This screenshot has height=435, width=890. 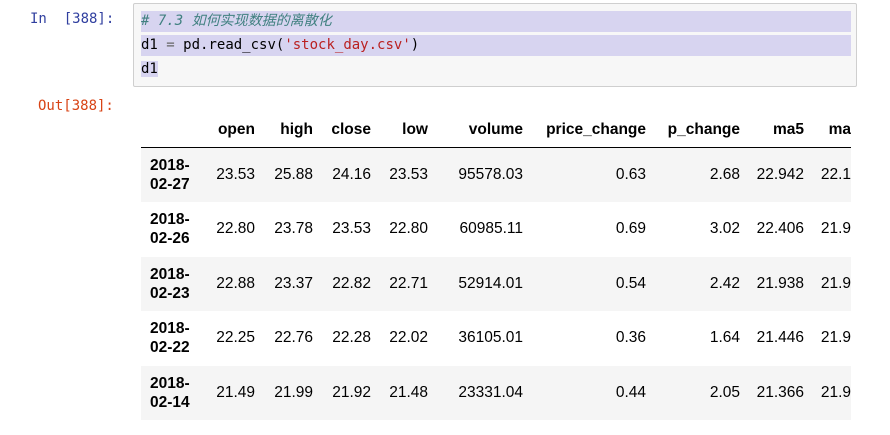 I want to click on column-header: low, so click(x=399, y=130).